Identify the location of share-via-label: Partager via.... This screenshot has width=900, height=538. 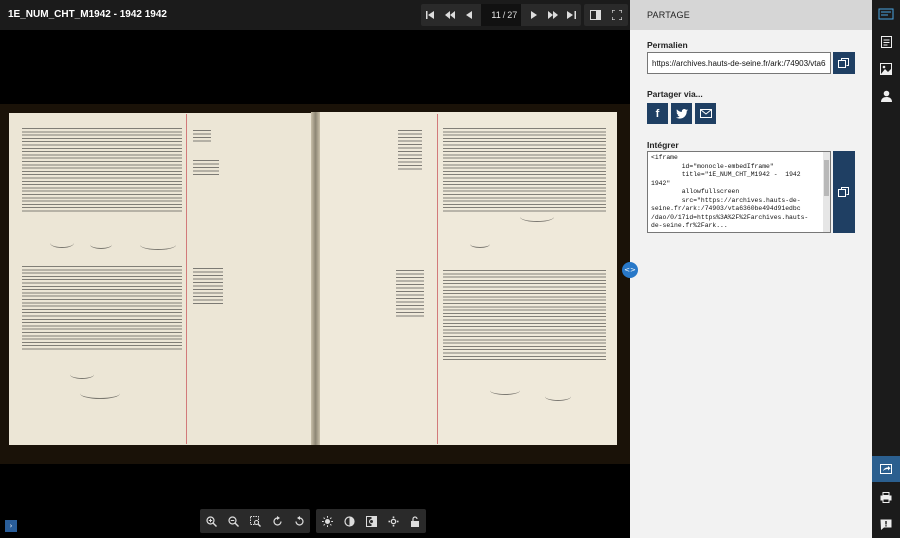
(675, 94).